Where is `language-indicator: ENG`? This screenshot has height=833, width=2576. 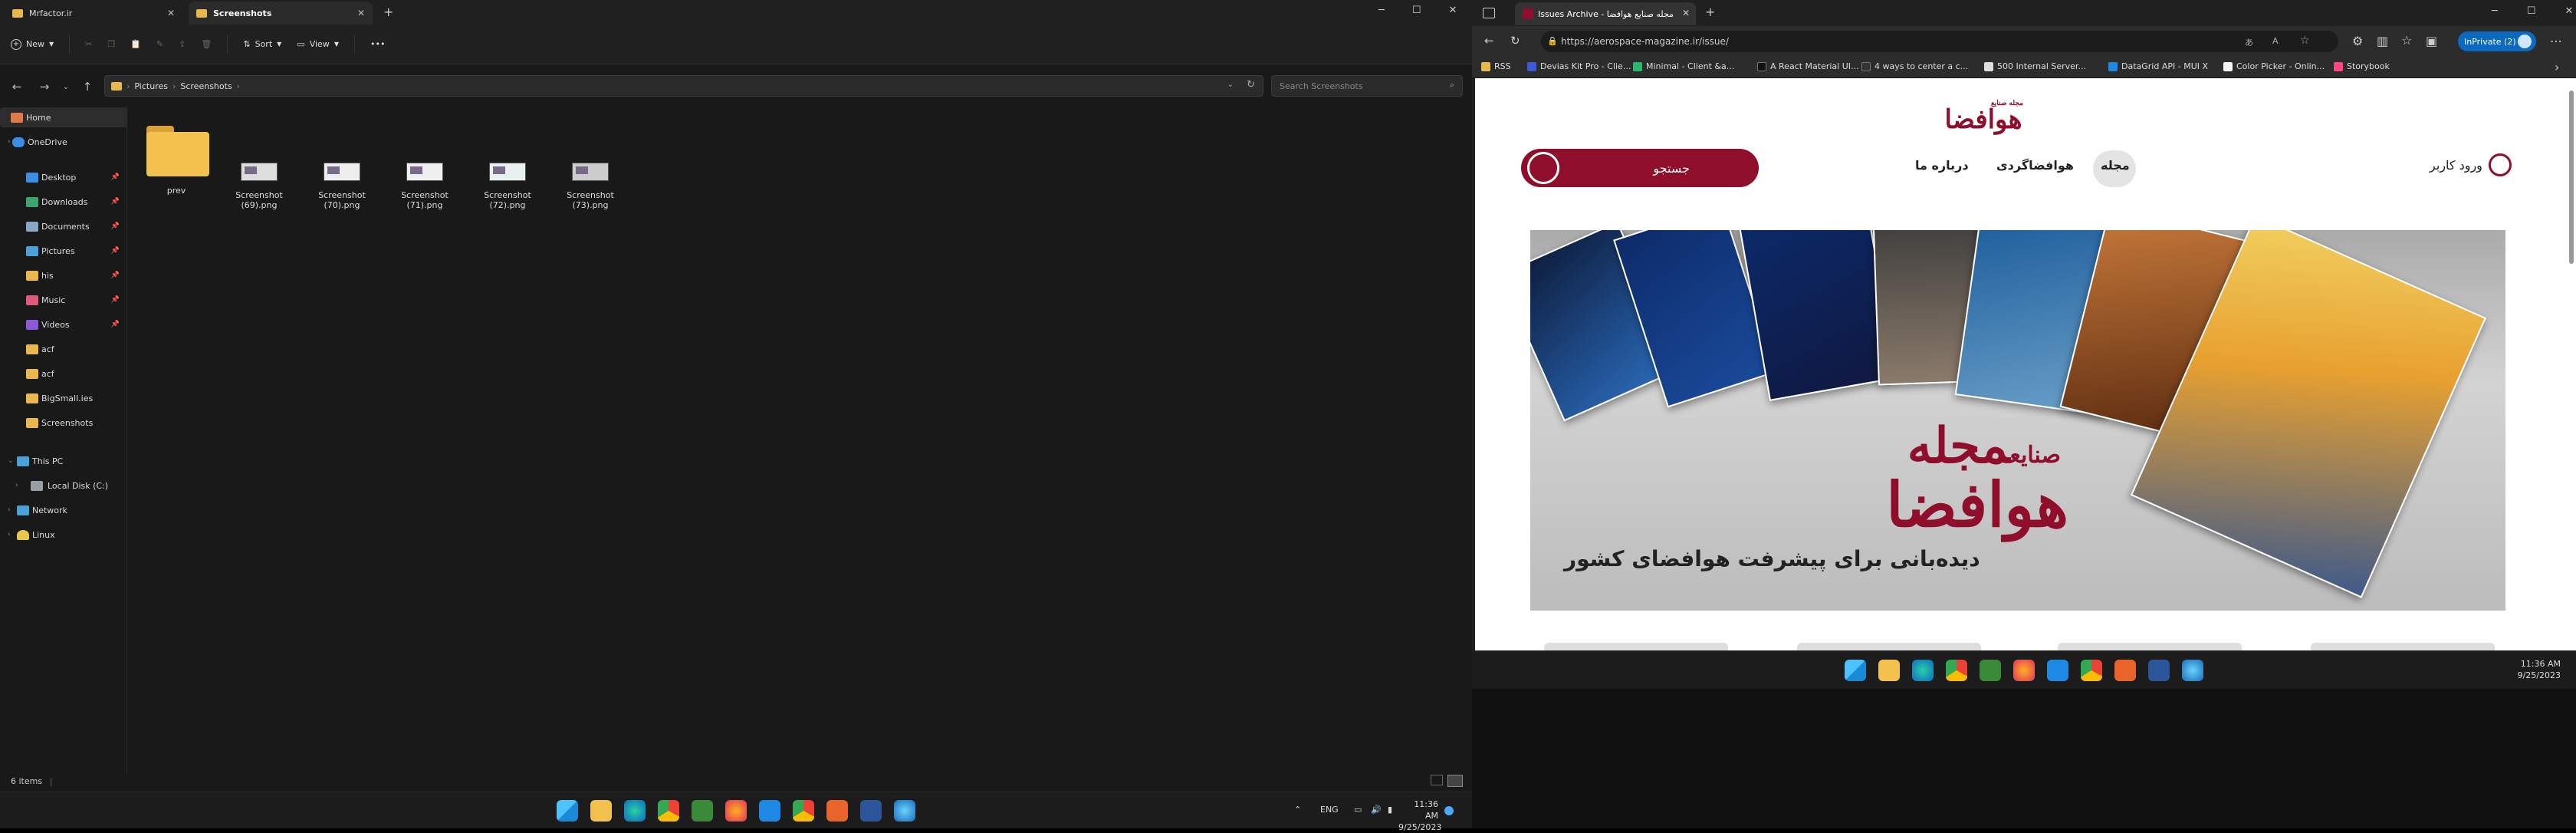
language-indicator: ENG is located at coordinates (1330, 810).